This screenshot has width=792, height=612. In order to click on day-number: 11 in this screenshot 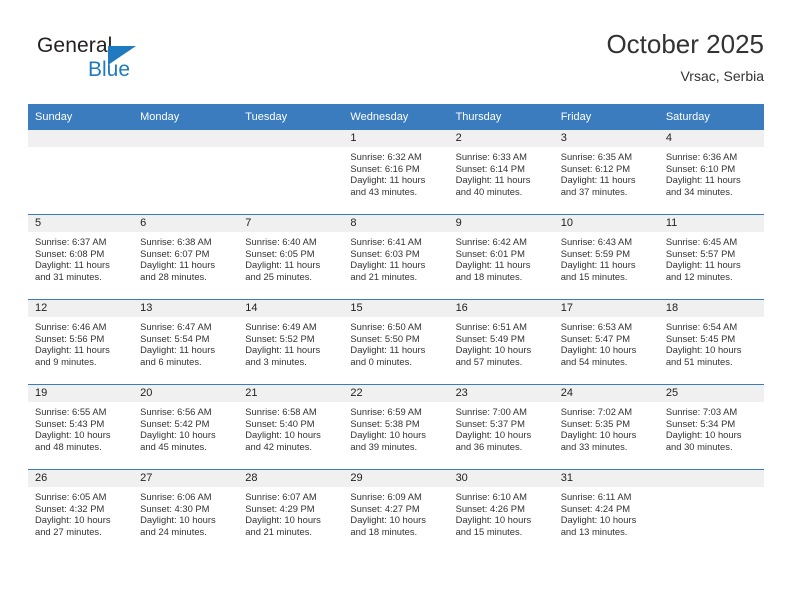, I will do `click(711, 223)`.